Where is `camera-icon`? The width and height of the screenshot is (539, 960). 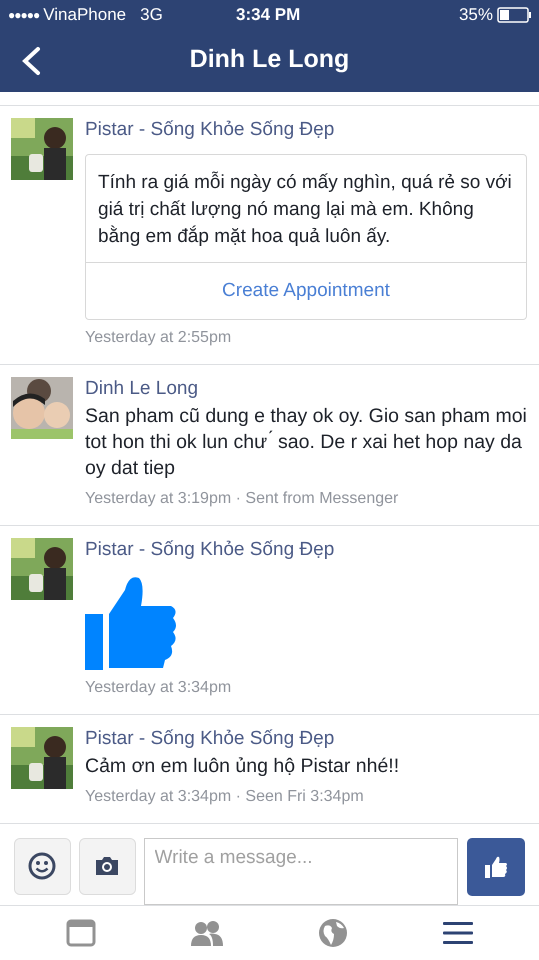 camera-icon is located at coordinates (107, 866).